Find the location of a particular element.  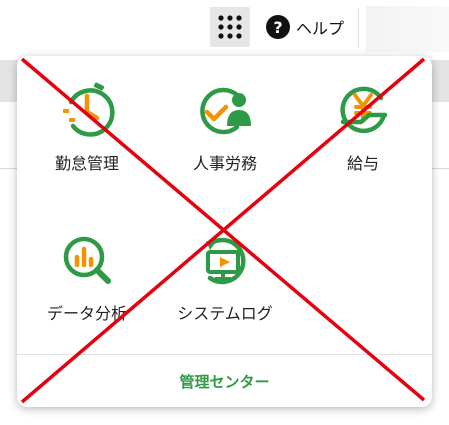

app-payroll: 給与 is located at coordinates (362, 142).